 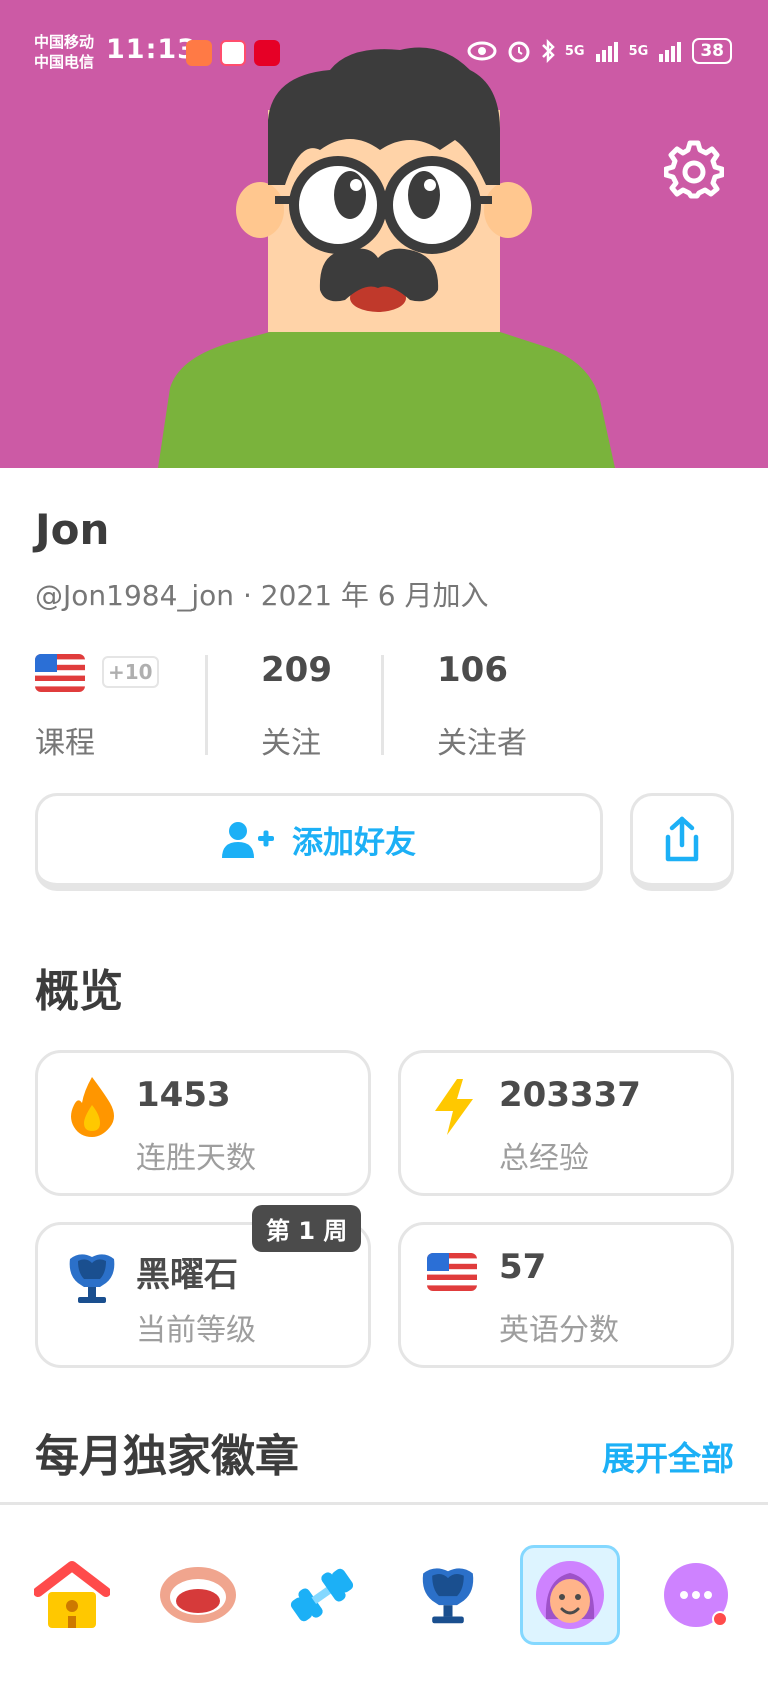 I want to click on expand-all-link: 展开全部, so click(x=668, y=1456).